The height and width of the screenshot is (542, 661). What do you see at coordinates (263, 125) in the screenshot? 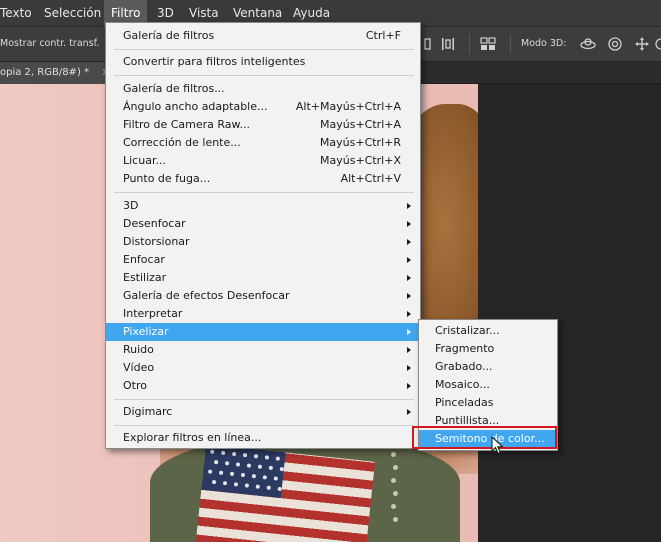
I see `menu-item-camera-raw: Filtro de Camera Raw... Mayús+Ctrl+A` at bounding box center [263, 125].